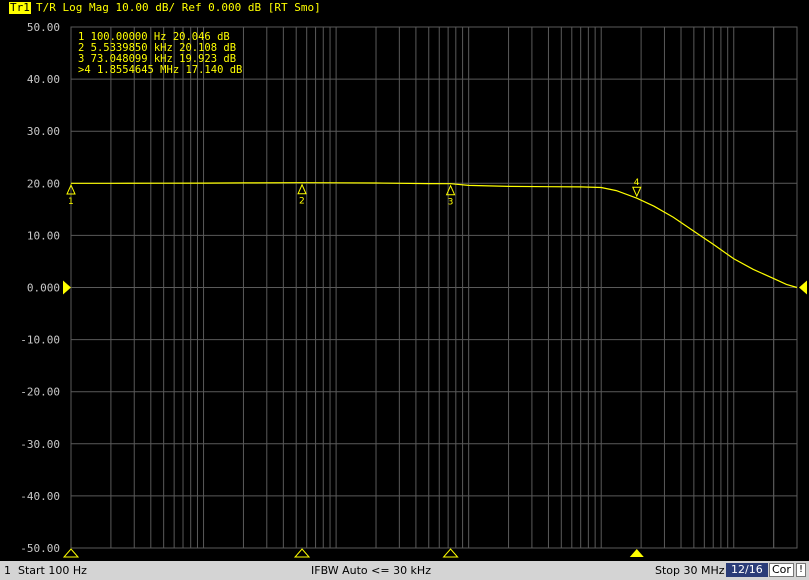 Image resolution: width=809 pixels, height=580 pixels. What do you see at coordinates (781, 570) in the screenshot?
I see `correction-badge: Cor` at bounding box center [781, 570].